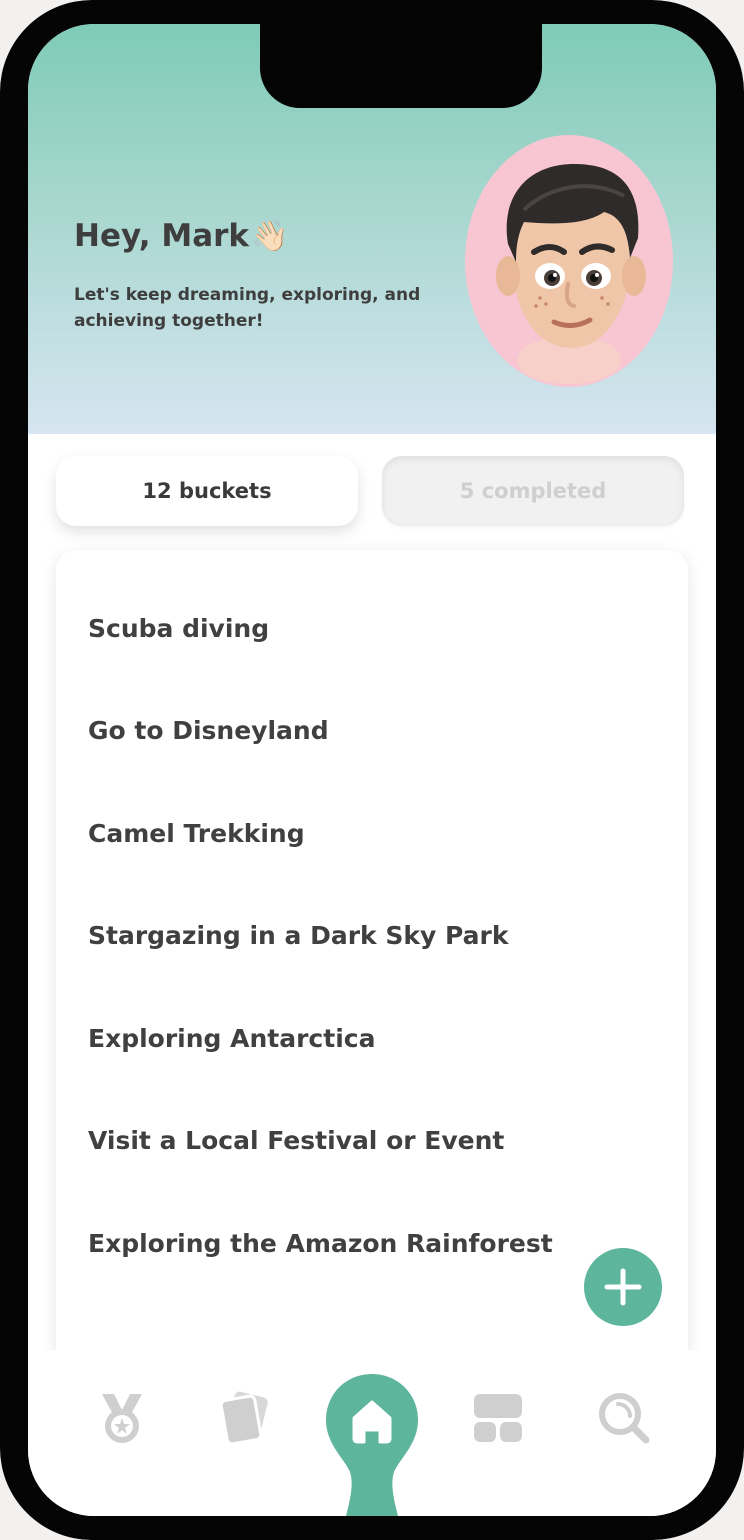  I want to click on medal-icon, so click(122, 1418).